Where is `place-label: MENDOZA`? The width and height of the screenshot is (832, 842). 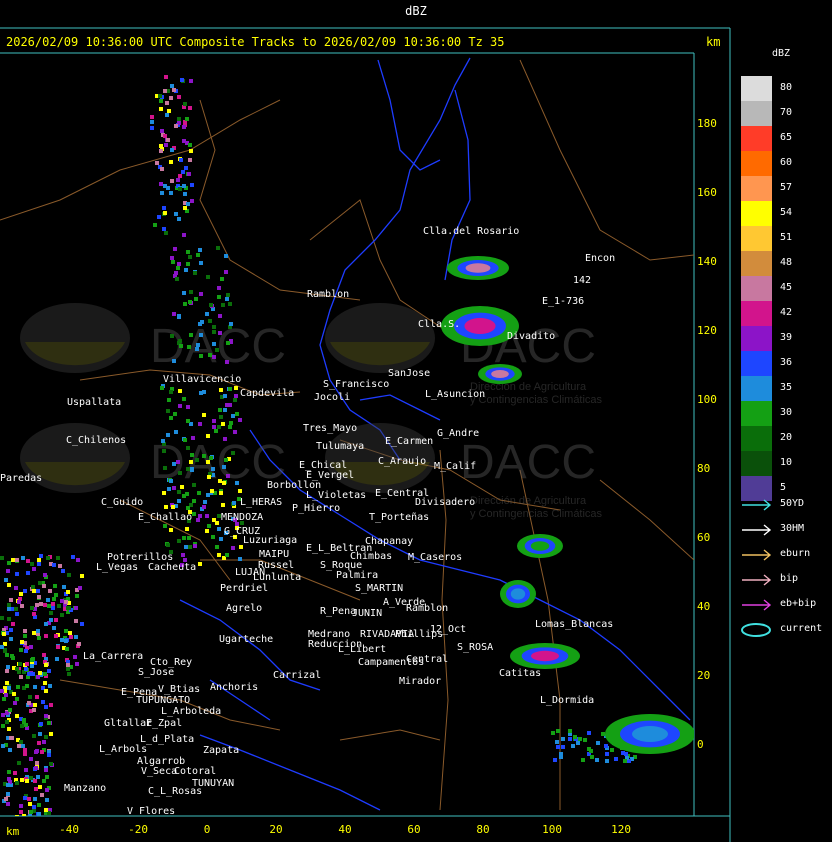 place-label: MENDOZA is located at coordinates (242, 517).